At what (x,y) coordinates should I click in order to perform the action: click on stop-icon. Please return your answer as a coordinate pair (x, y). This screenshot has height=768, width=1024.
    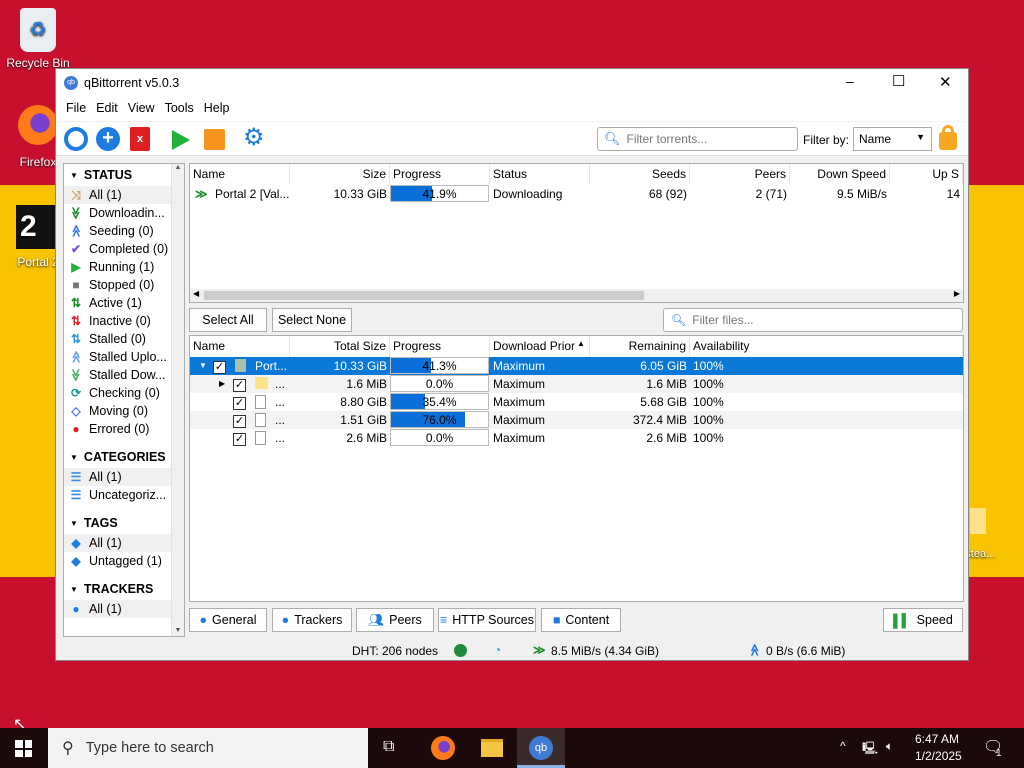
    Looking at the image, I should click on (214, 139).